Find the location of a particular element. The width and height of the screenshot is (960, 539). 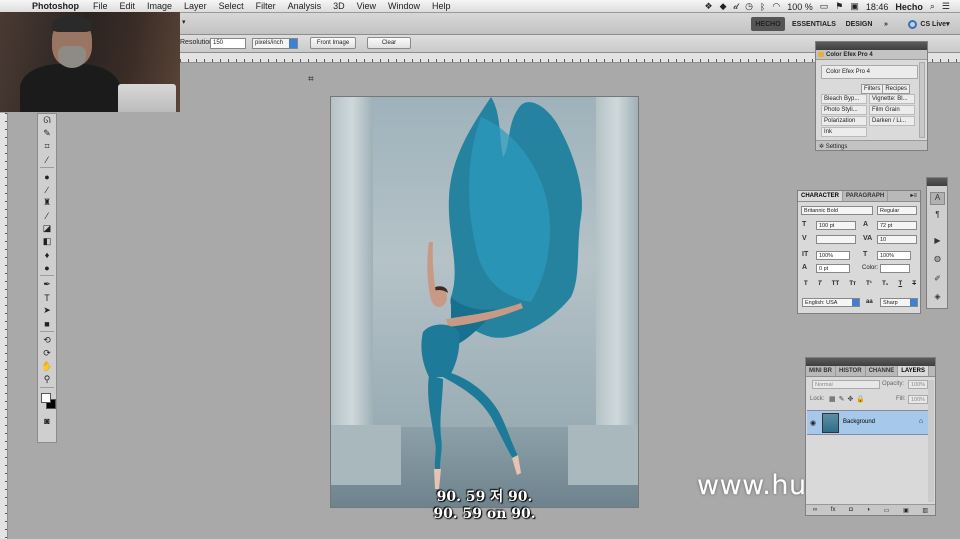

menu-view: View is located at coordinates (366, 6).